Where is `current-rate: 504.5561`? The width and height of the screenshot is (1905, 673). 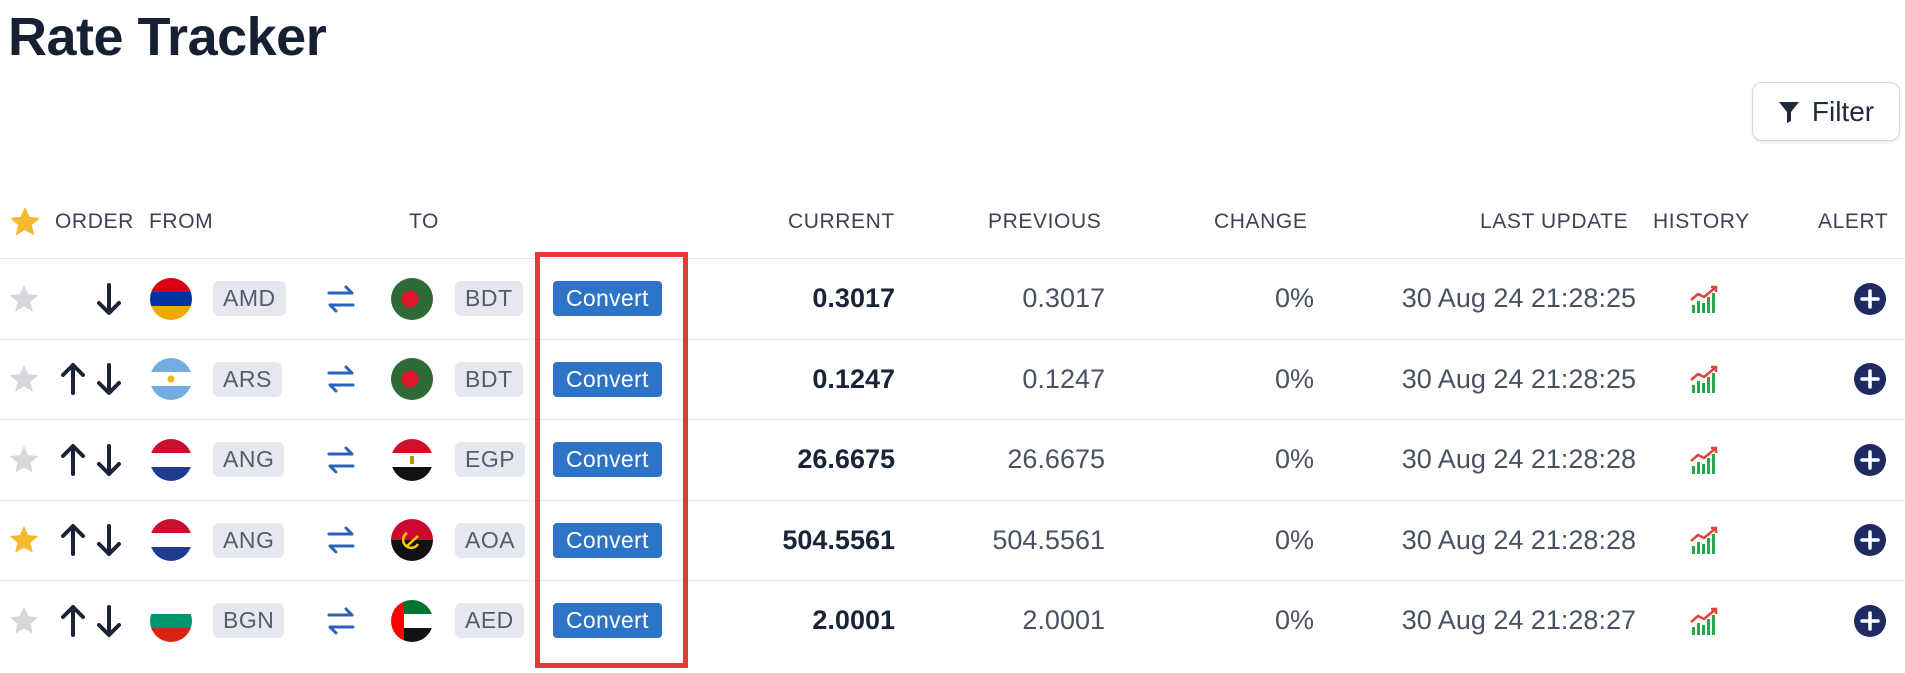 current-rate: 504.5561 is located at coordinates (838, 539).